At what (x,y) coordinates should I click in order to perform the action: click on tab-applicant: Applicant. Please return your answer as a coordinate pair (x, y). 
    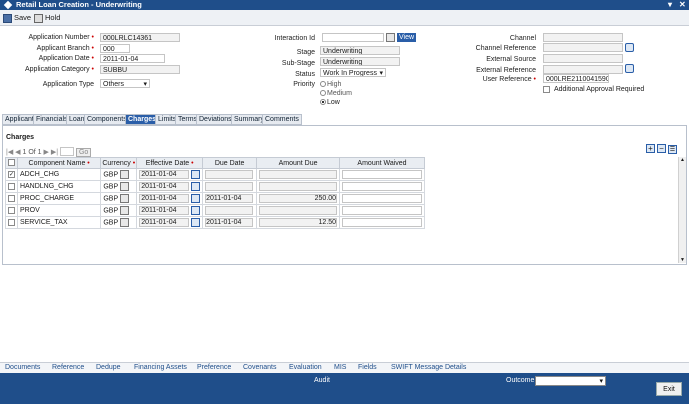
    Looking at the image, I should click on (19, 119).